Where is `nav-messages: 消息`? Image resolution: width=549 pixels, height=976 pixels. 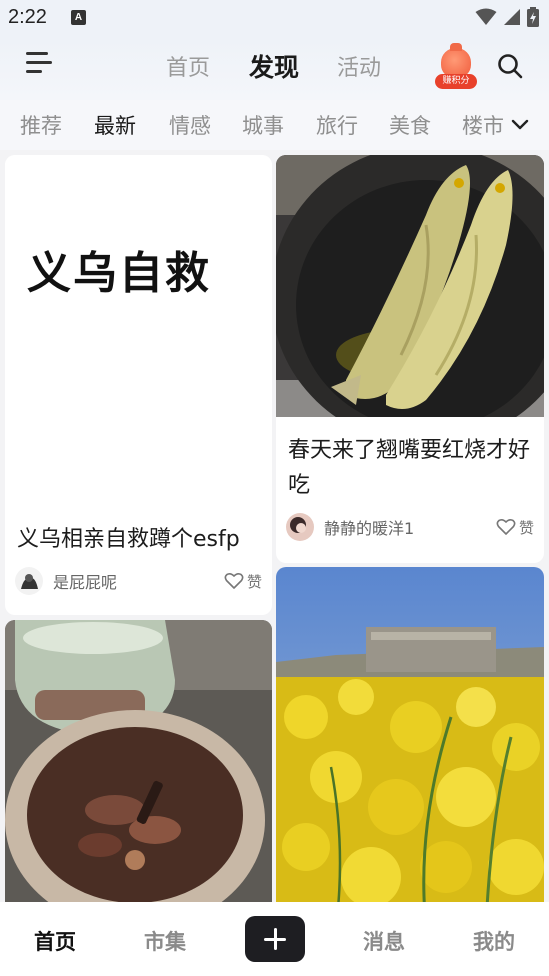 nav-messages: 消息 is located at coordinates (384, 941).